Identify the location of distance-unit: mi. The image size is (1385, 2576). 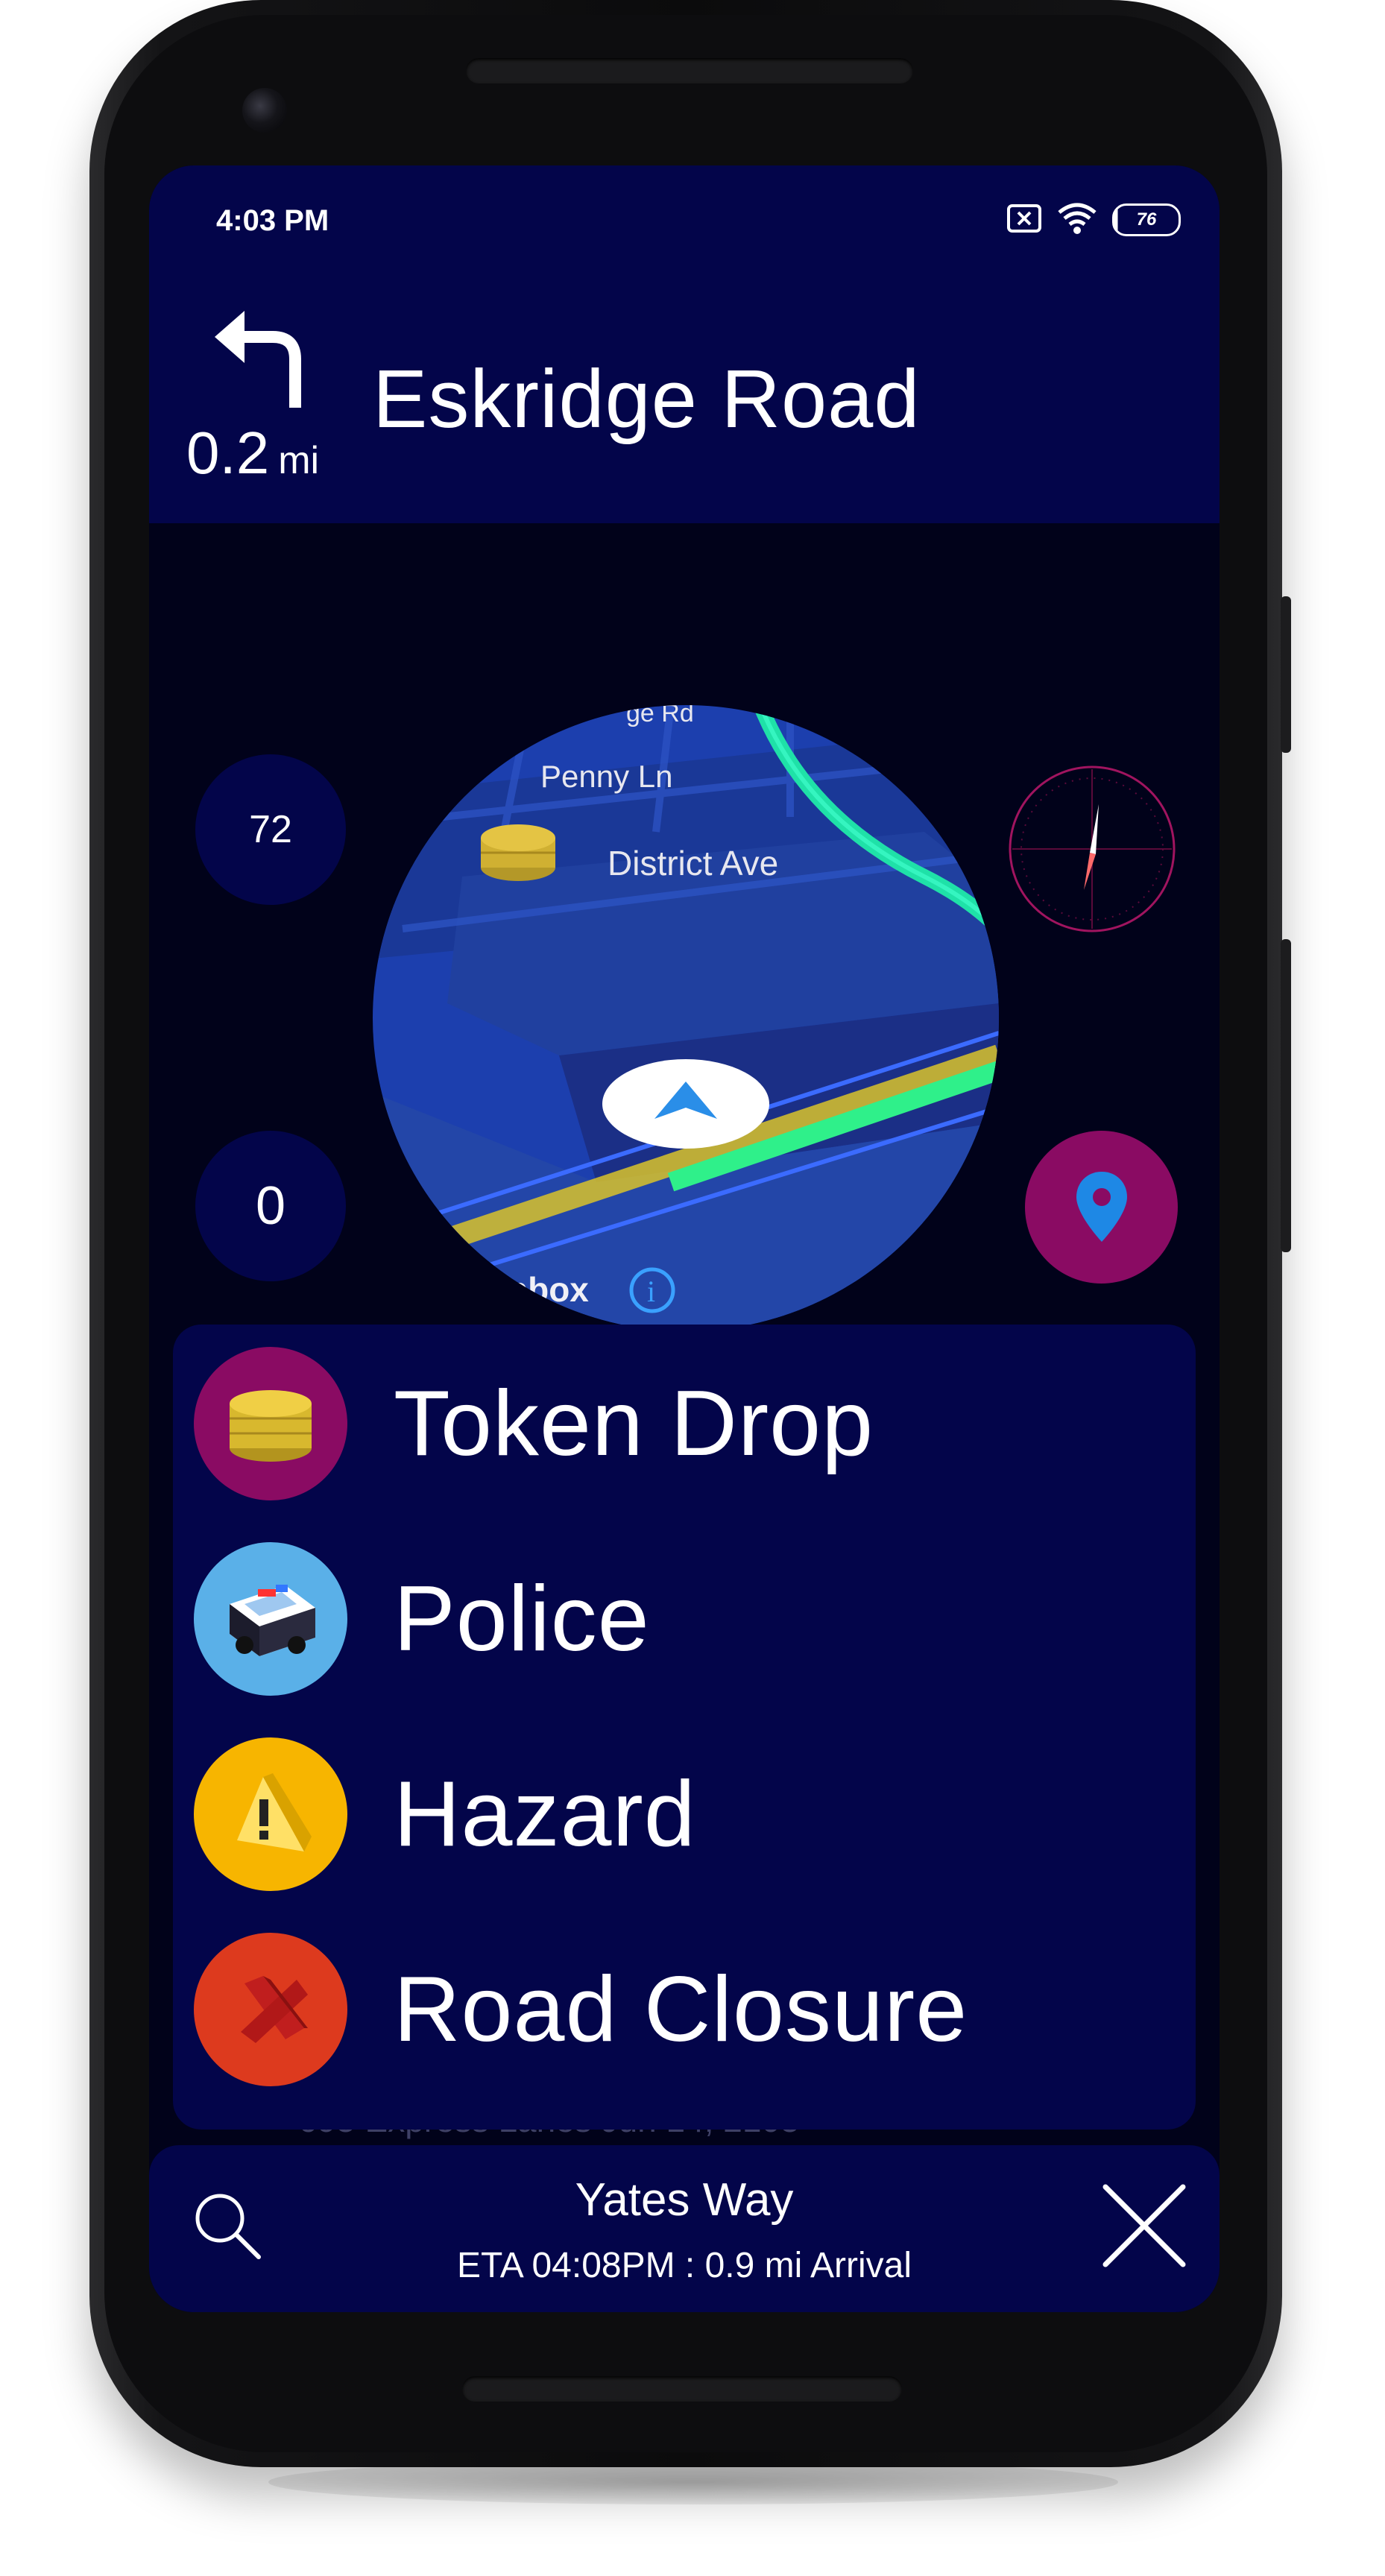
(299, 461).